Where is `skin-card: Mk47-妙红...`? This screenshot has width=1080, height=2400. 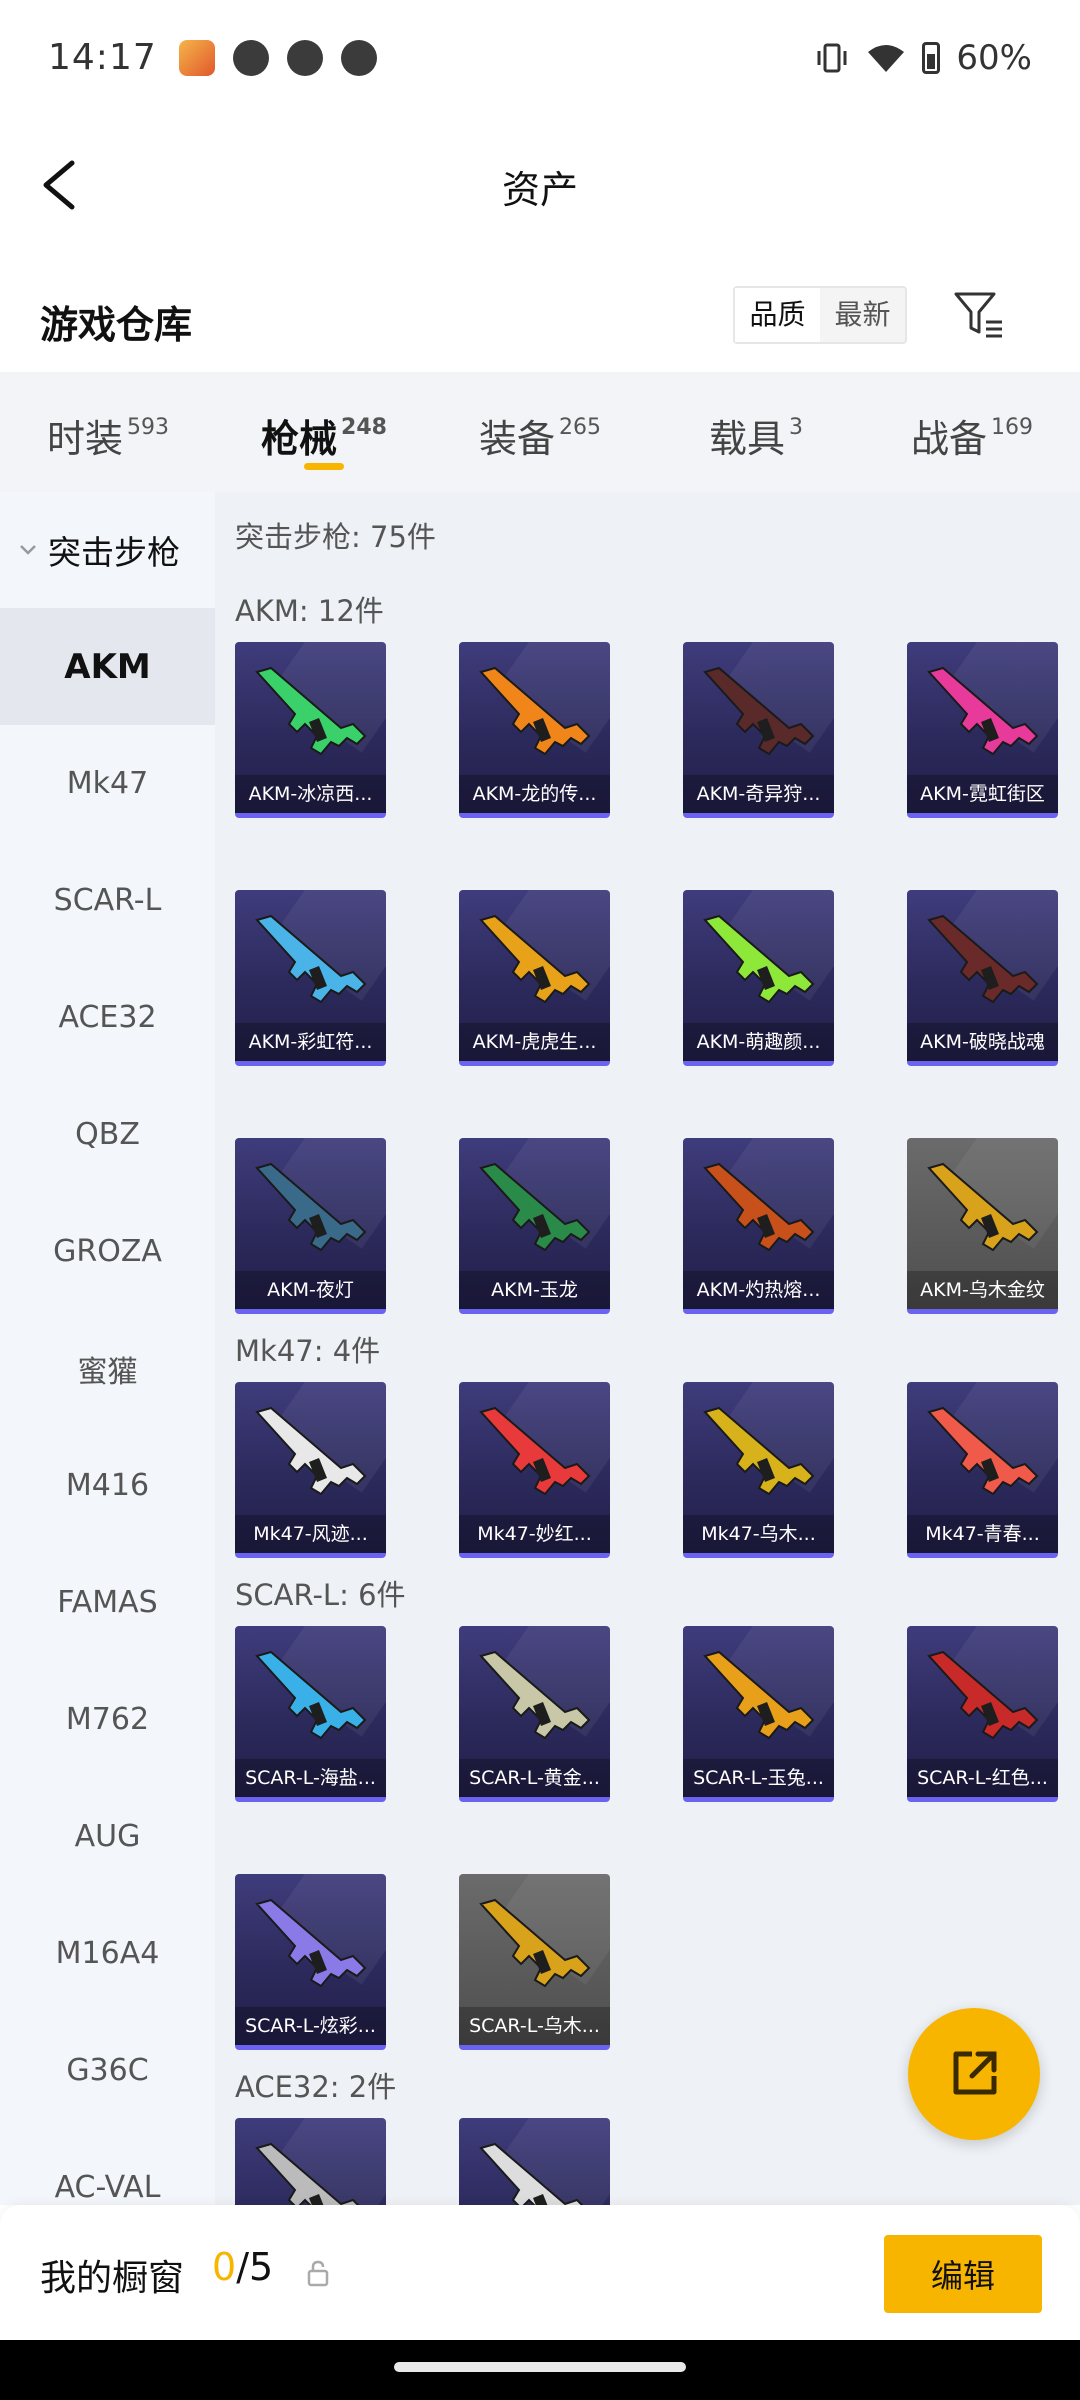
skin-card: Mk47-妙红... is located at coordinates (534, 1470).